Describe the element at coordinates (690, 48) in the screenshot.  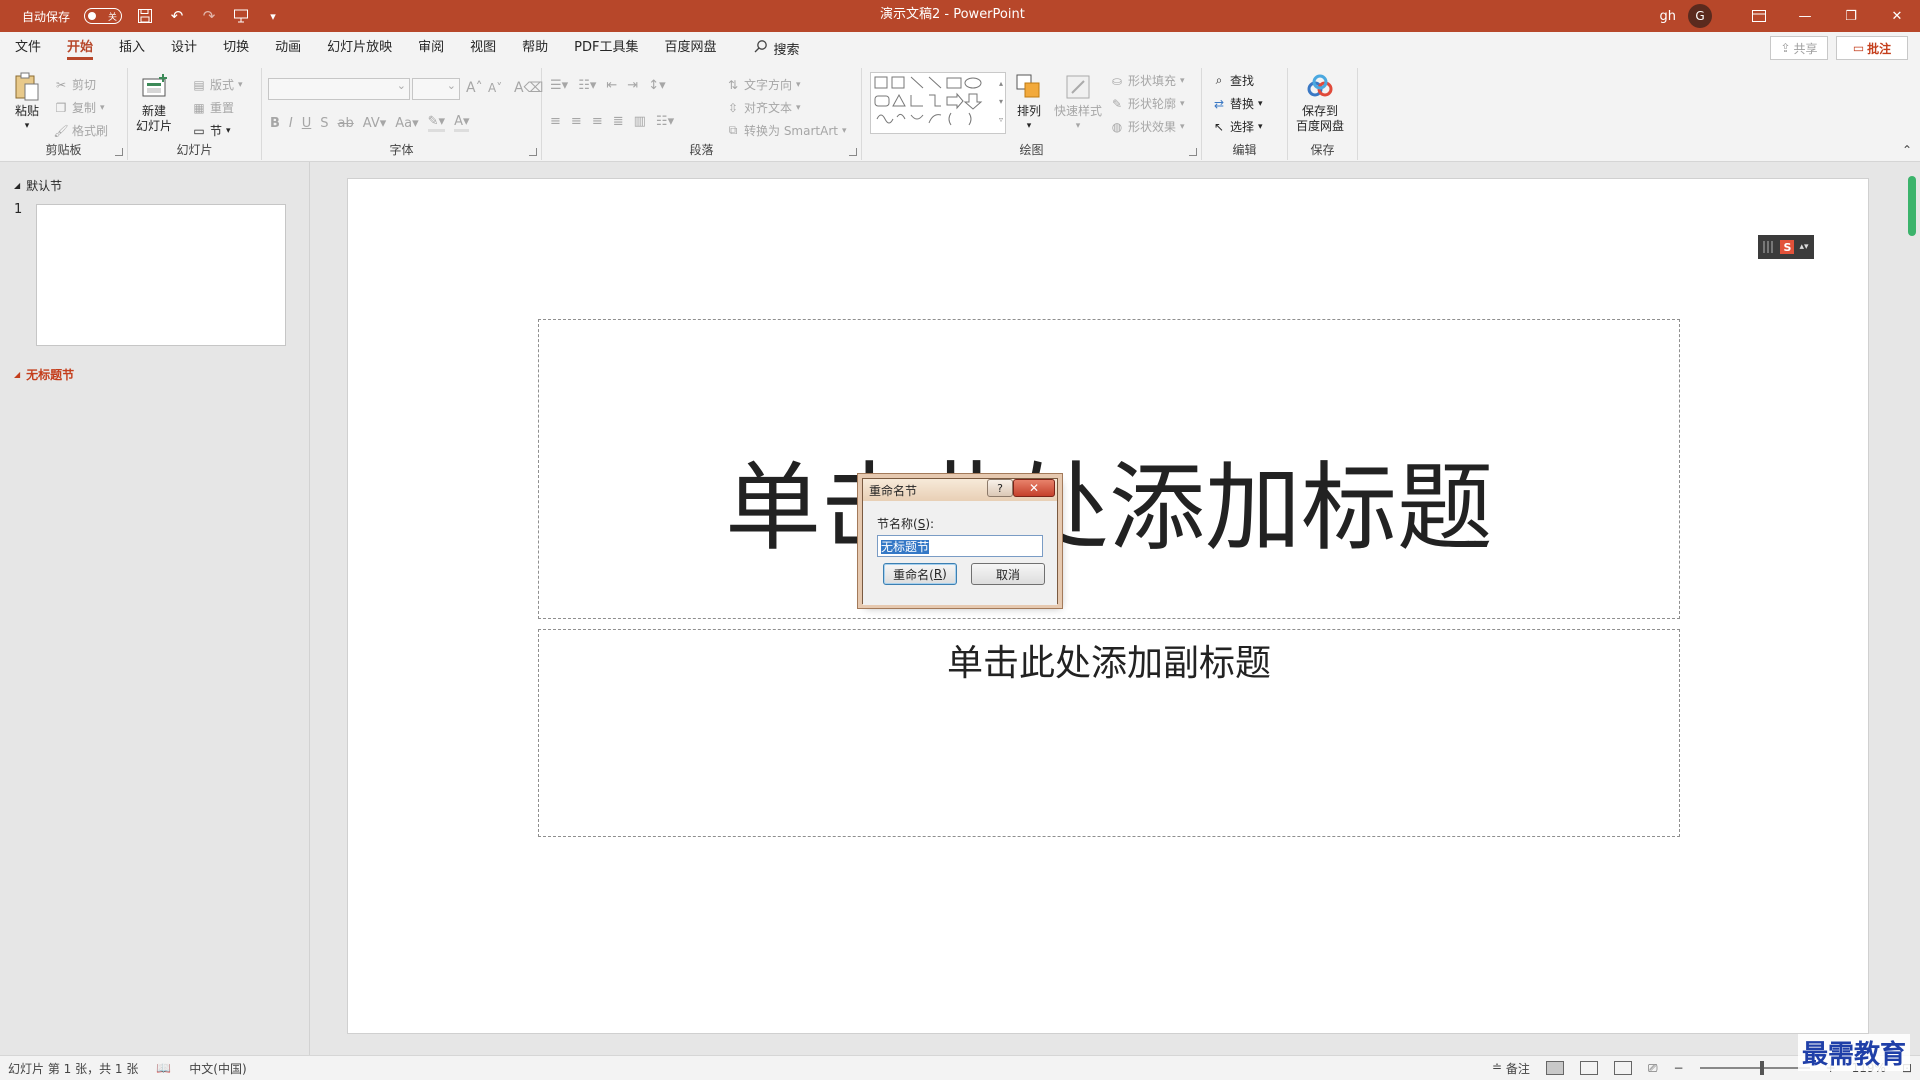
I see `tab-baidu-netdisk: 百度网盘` at that location.